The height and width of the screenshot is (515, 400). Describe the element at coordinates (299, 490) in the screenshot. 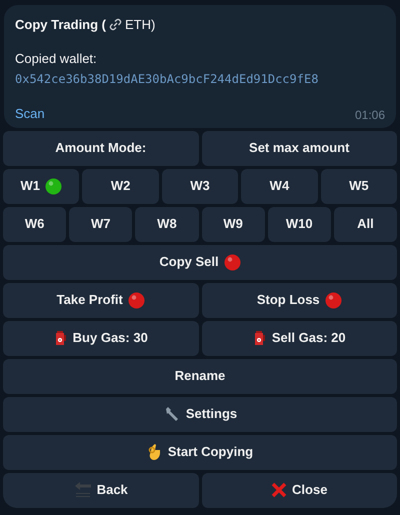

I see `keyboard-button: Close` at that location.